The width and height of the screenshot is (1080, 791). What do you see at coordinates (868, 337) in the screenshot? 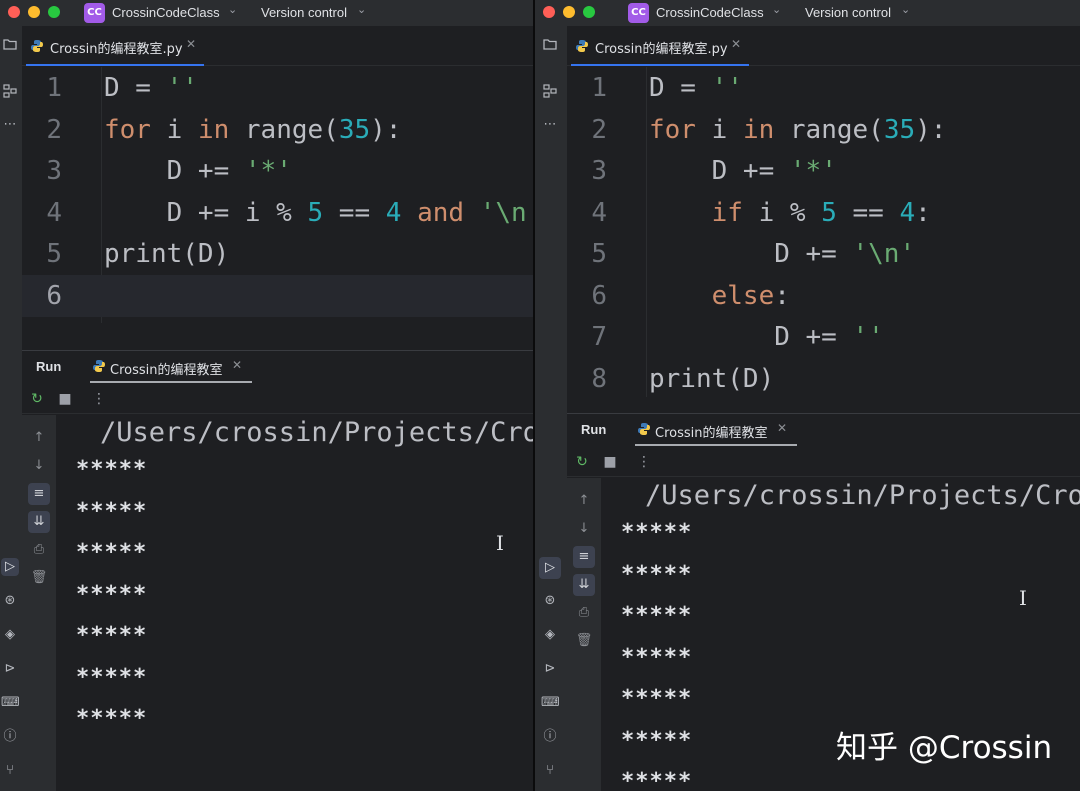
I see `code-token: ''` at bounding box center [868, 337].